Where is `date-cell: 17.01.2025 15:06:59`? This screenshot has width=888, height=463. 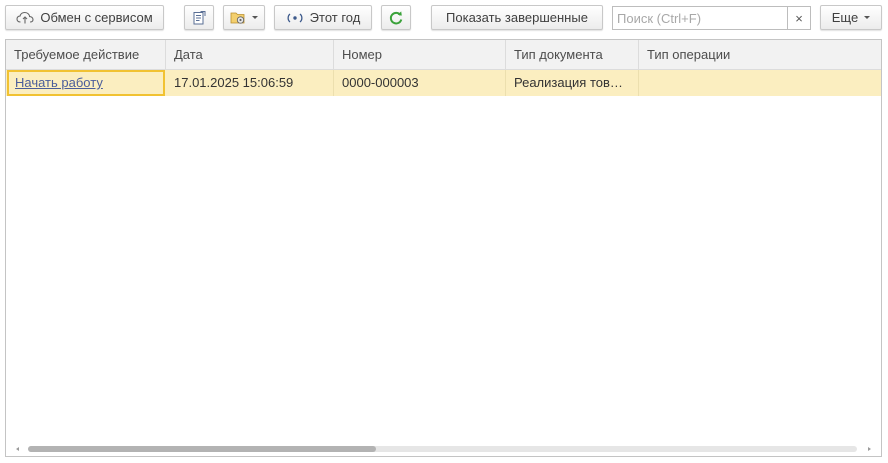 date-cell: 17.01.2025 15:06:59 is located at coordinates (250, 83).